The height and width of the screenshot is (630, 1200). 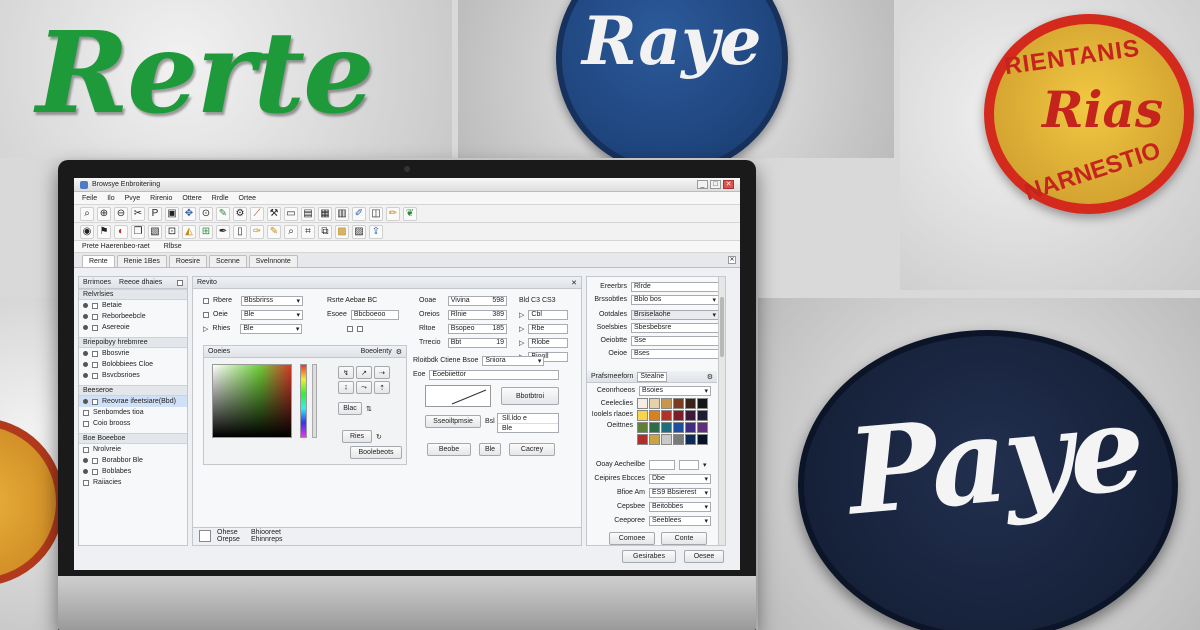 I want to click on breadcrumb-item: Prete Haerenbeo-raet, so click(x=116, y=246).